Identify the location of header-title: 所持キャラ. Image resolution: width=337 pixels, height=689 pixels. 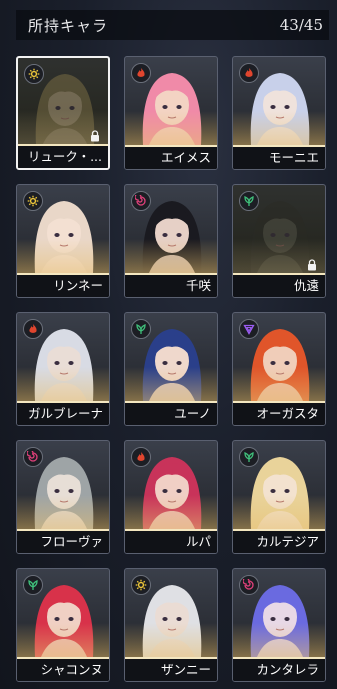
(68, 25).